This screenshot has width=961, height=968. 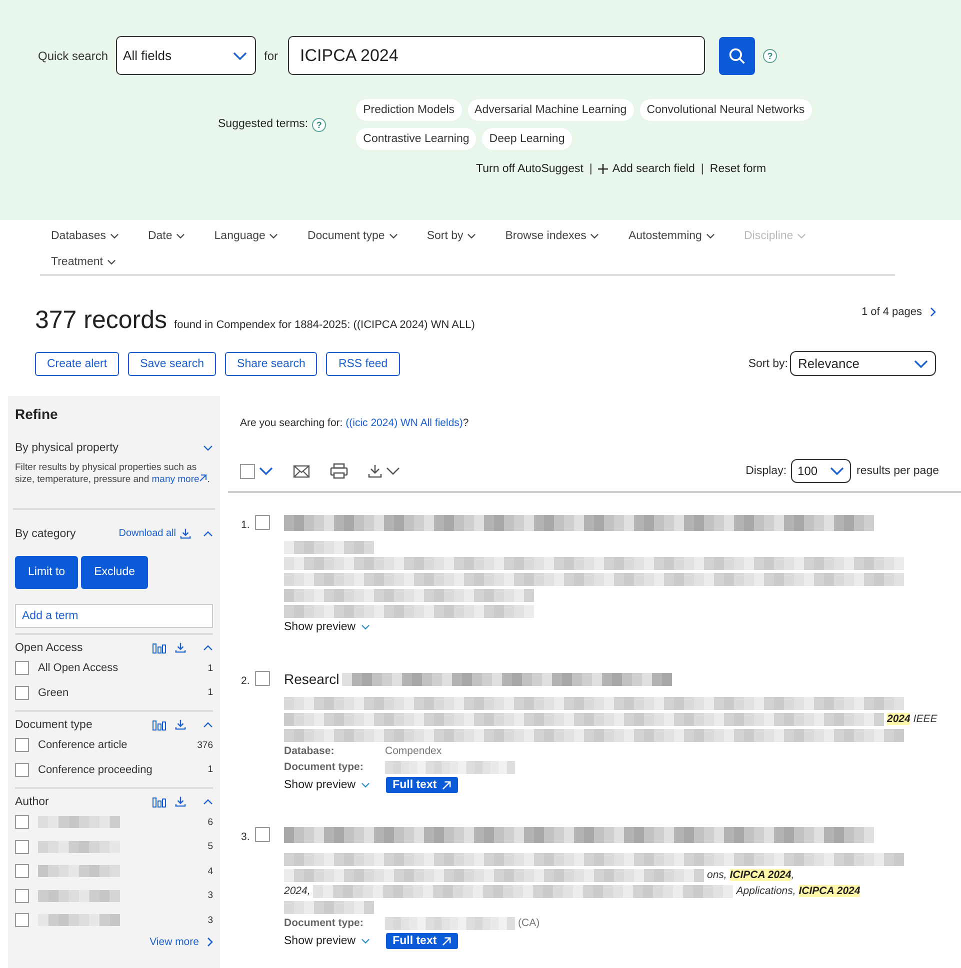 What do you see at coordinates (352, 236) in the screenshot?
I see `filter-menu: Document type` at bounding box center [352, 236].